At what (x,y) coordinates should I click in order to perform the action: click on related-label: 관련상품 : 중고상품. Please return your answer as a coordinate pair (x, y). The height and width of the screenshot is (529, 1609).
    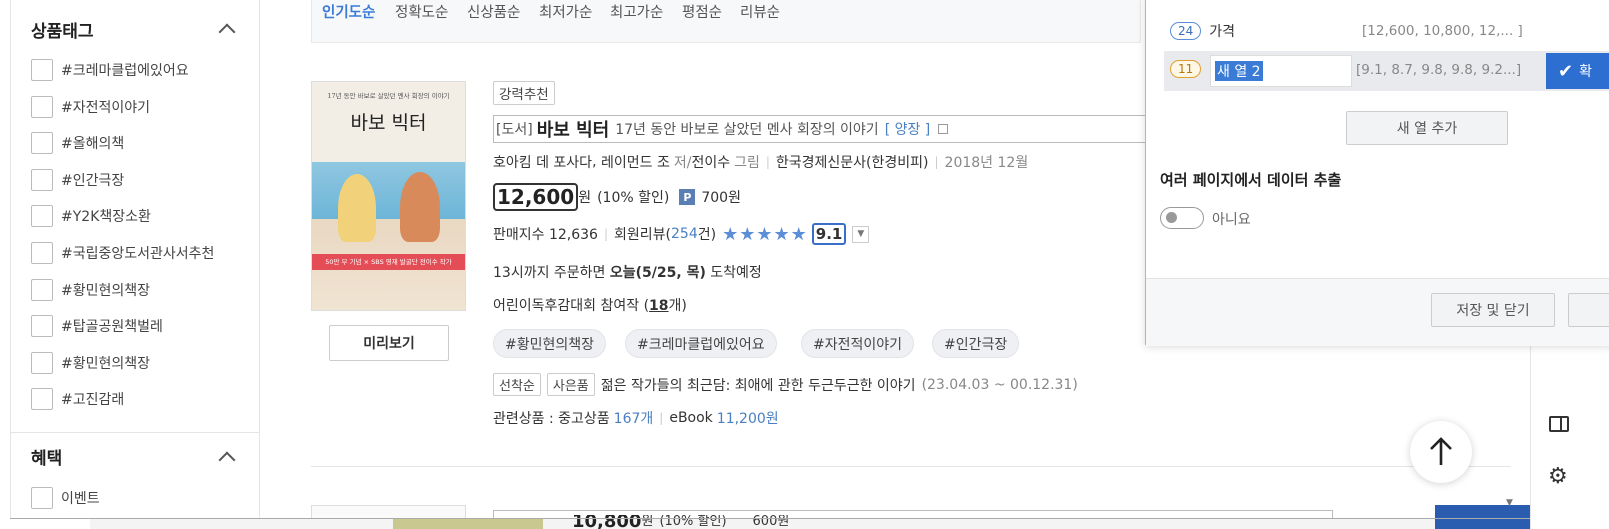
    Looking at the image, I should click on (551, 419).